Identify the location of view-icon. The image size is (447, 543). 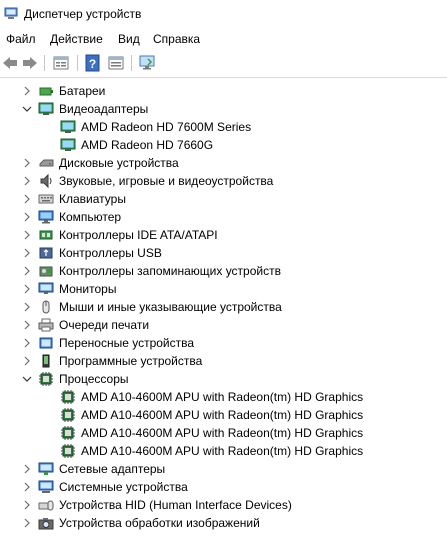
(116, 63).